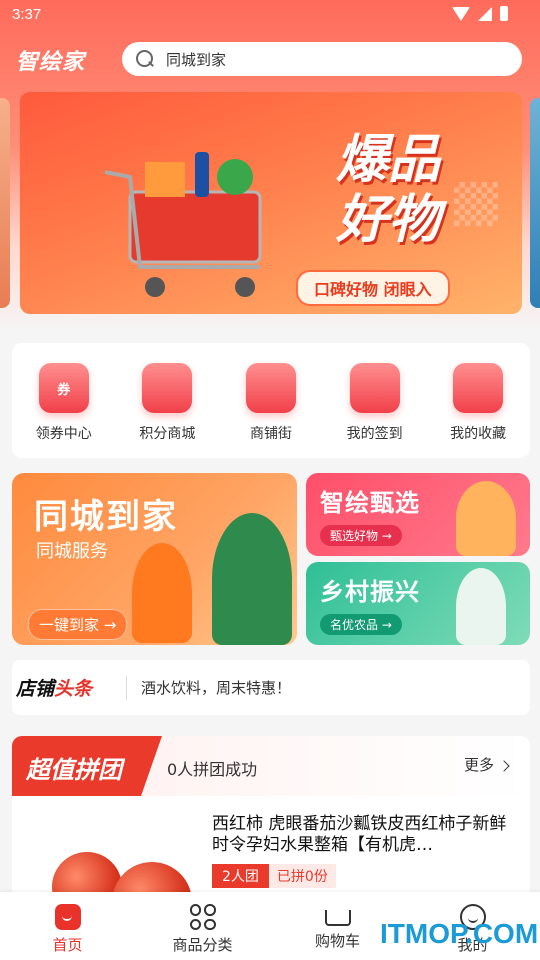 This screenshot has width=540, height=960. What do you see at coordinates (196, 59) in the screenshot?
I see `search-input-value: 同城到家` at bounding box center [196, 59].